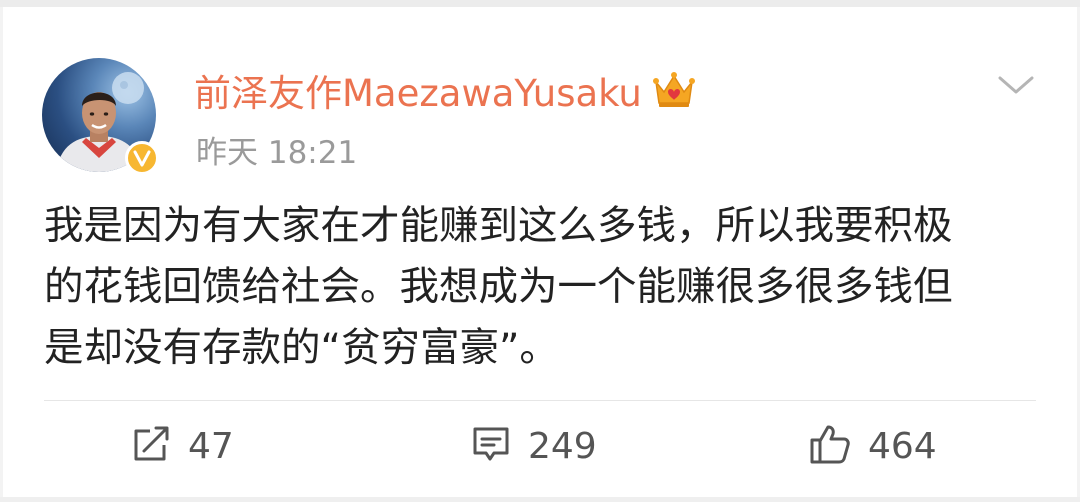  Describe the element at coordinates (830, 446) in the screenshot. I see `thumbs-up-icon` at that location.